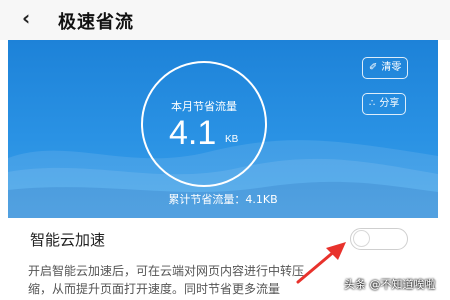  Describe the element at coordinates (390, 284) in the screenshot. I see `watermark: 头条 @不知道唉啦` at that location.